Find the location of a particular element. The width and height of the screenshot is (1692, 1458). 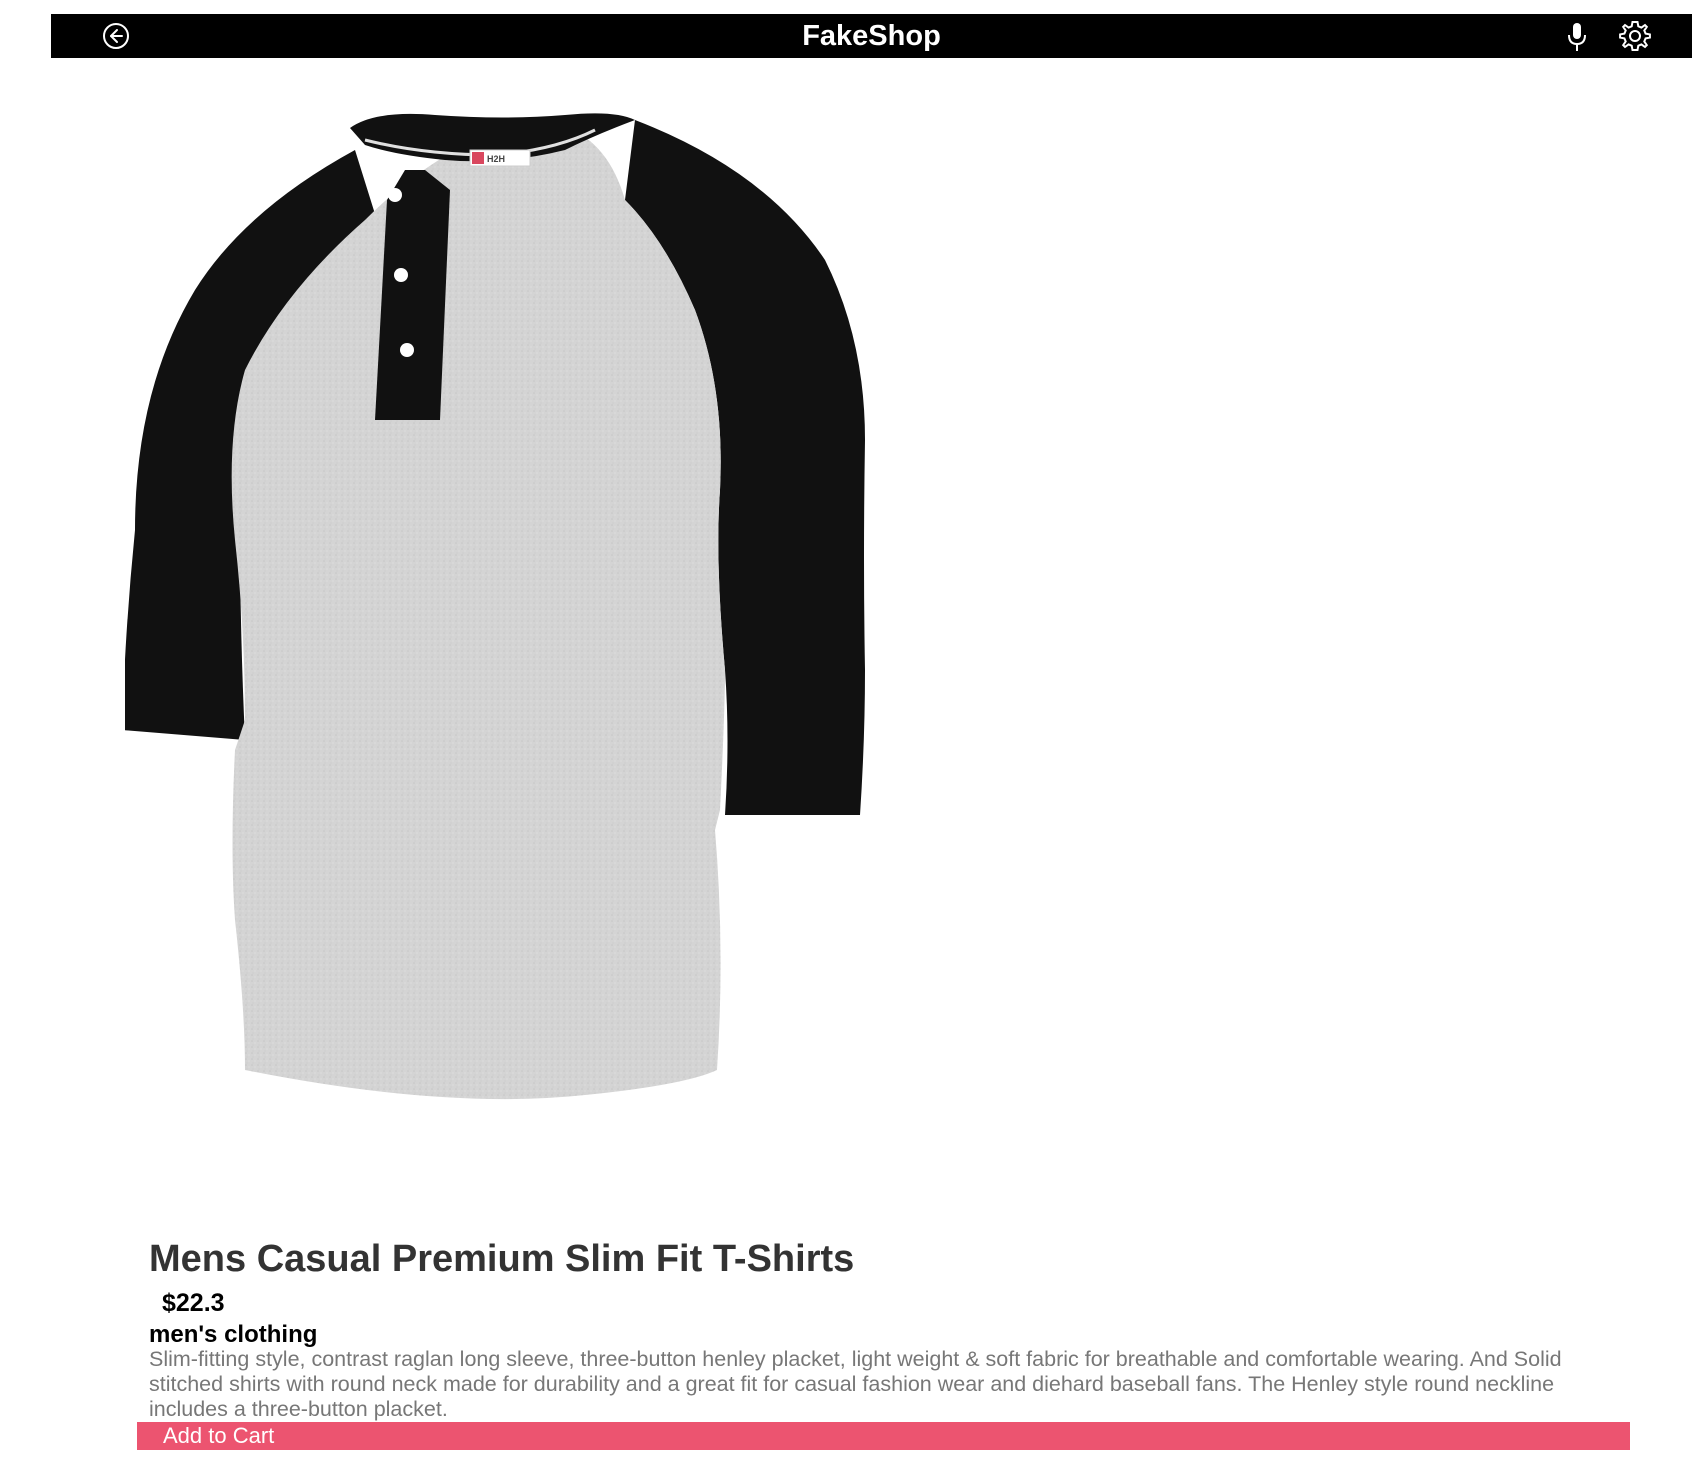

app-title: FakeShop is located at coordinates (871, 36).